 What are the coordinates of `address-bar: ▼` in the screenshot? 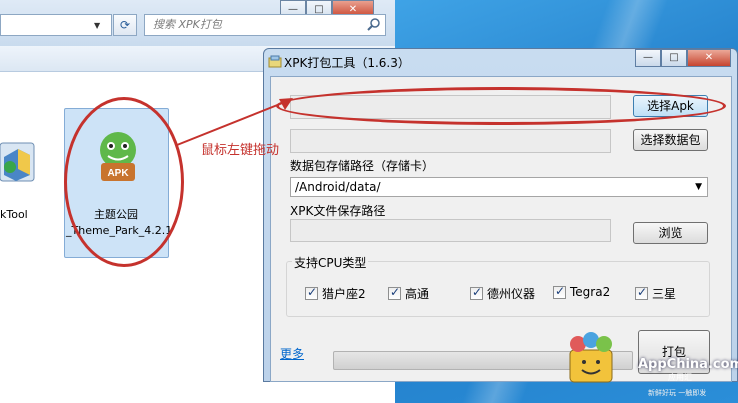 It's located at (56, 25).